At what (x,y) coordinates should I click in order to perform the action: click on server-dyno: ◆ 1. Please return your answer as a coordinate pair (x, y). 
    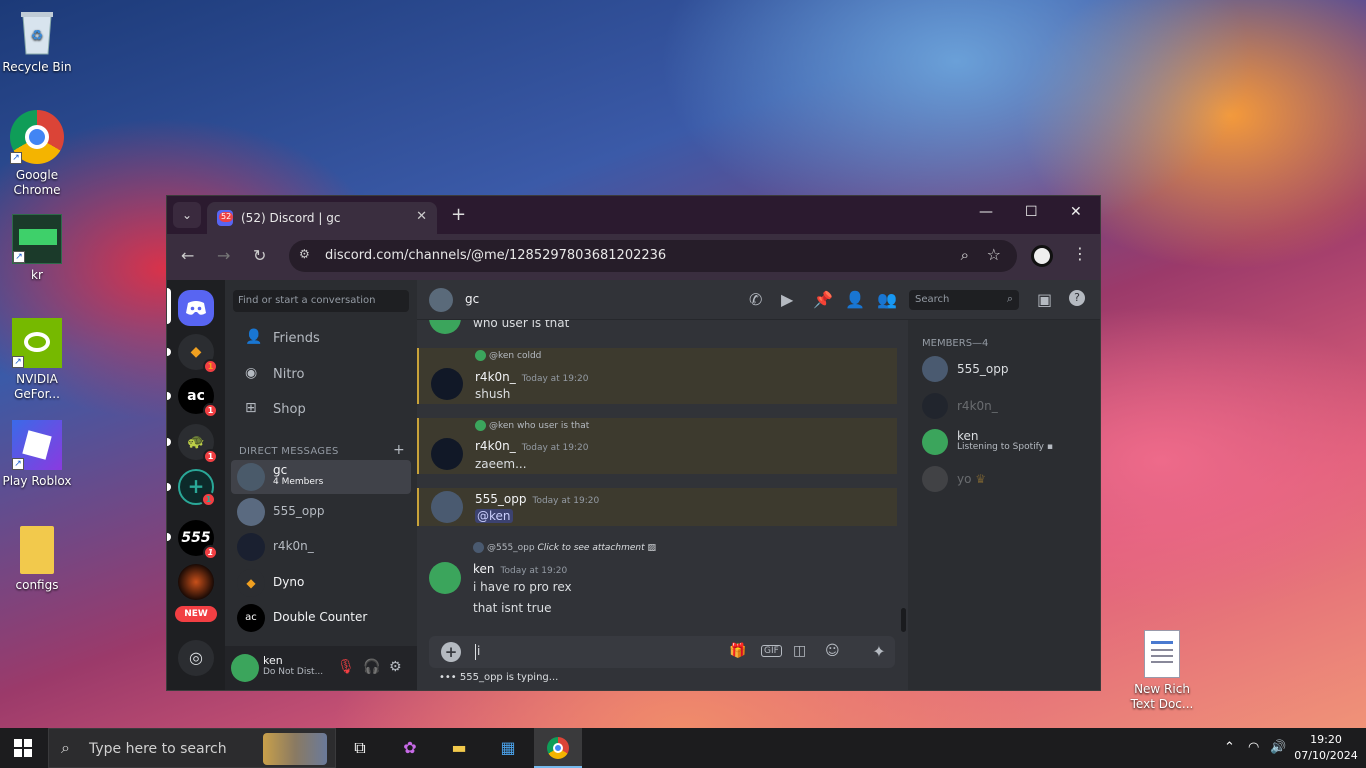
    Looking at the image, I should click on (198, 354).